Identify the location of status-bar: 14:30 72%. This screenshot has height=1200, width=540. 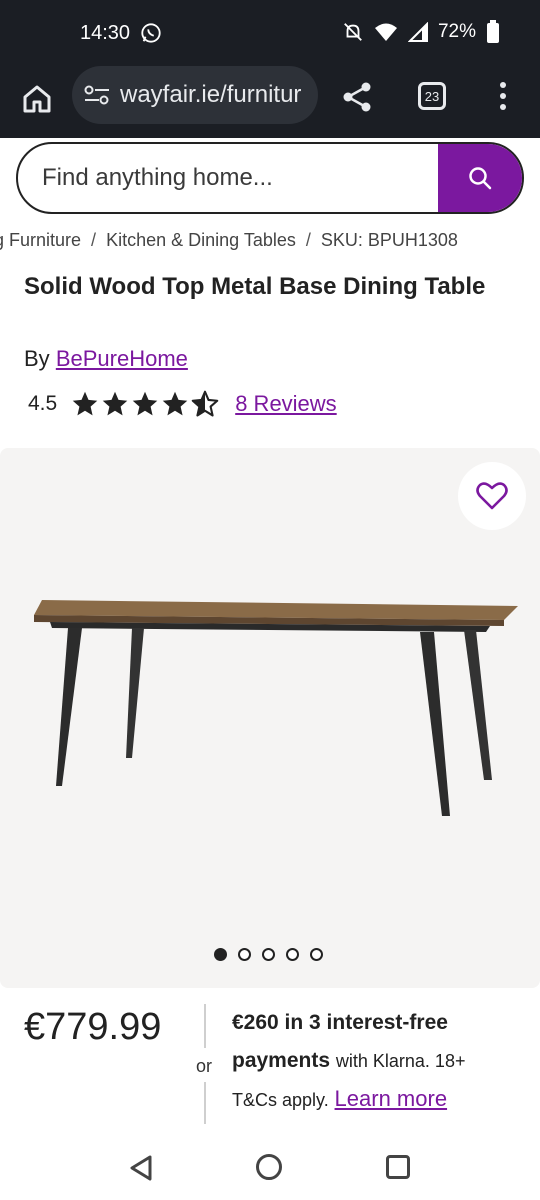
(270, 33).